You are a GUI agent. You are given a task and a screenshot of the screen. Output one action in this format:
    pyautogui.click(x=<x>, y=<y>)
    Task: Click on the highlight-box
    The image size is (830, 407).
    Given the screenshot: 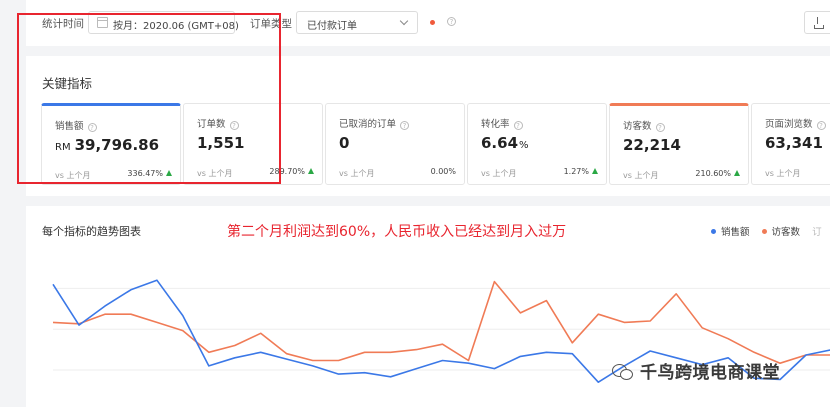 What is the action you would take?
    pyautogui.click(x=149, y=98)
    